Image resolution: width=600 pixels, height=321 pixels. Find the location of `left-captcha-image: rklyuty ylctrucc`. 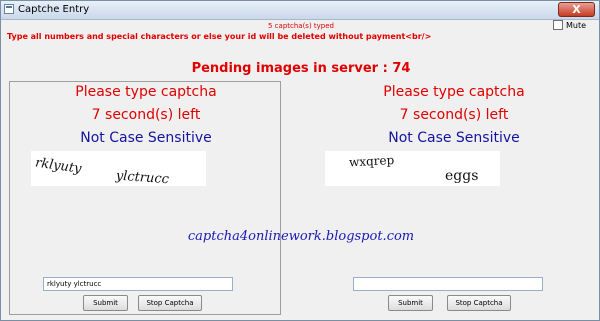

left-captcha-image: rklyuty ylctrucc is located at coordinates (118, 169).